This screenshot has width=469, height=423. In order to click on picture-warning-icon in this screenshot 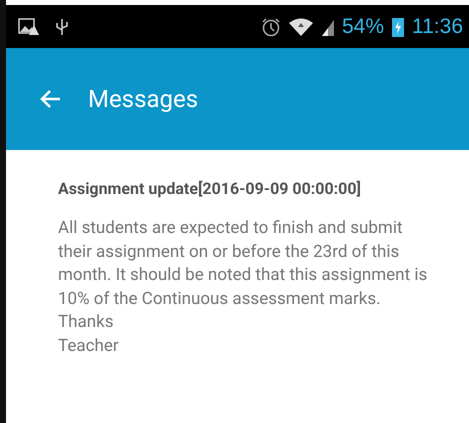, I will do `click(29, 26)`.